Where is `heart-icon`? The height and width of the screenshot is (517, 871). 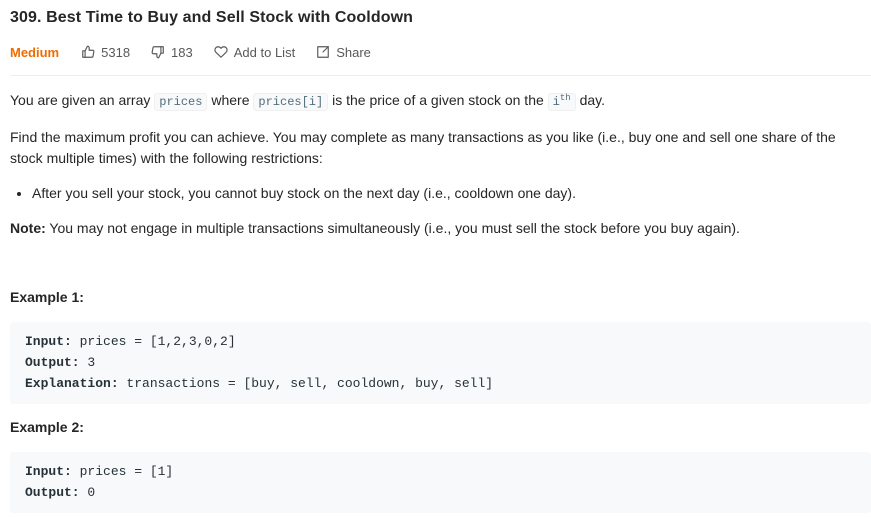 heart-icon is located at coordinates (221, 52).